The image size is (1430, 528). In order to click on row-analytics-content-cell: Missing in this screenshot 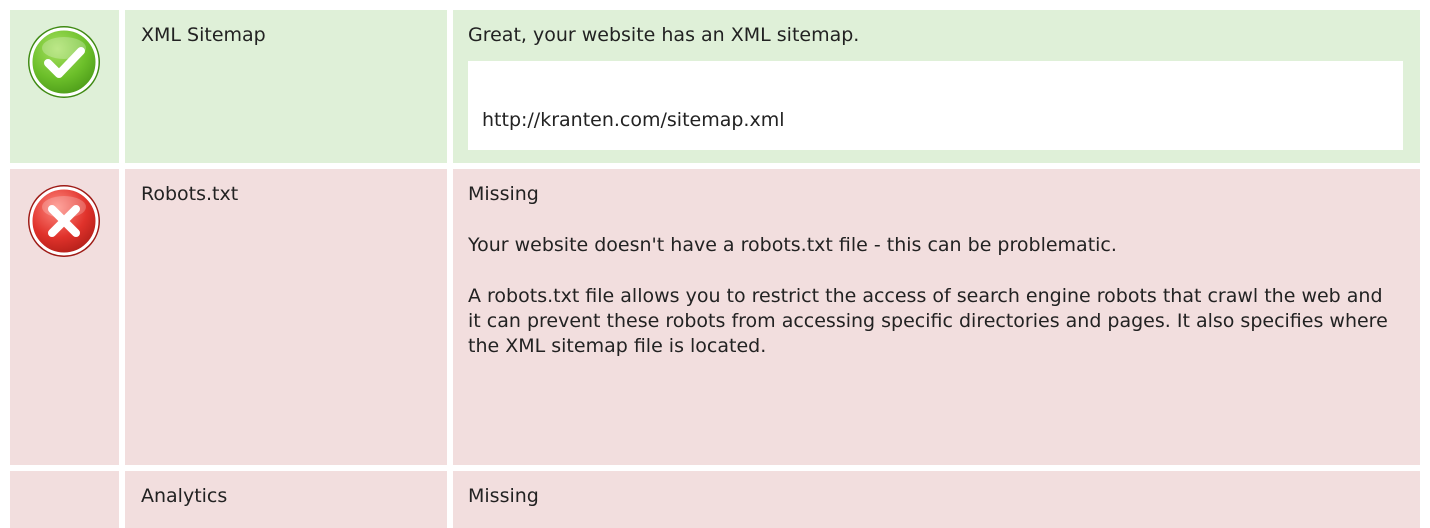, I will do `click(936, 499)`.